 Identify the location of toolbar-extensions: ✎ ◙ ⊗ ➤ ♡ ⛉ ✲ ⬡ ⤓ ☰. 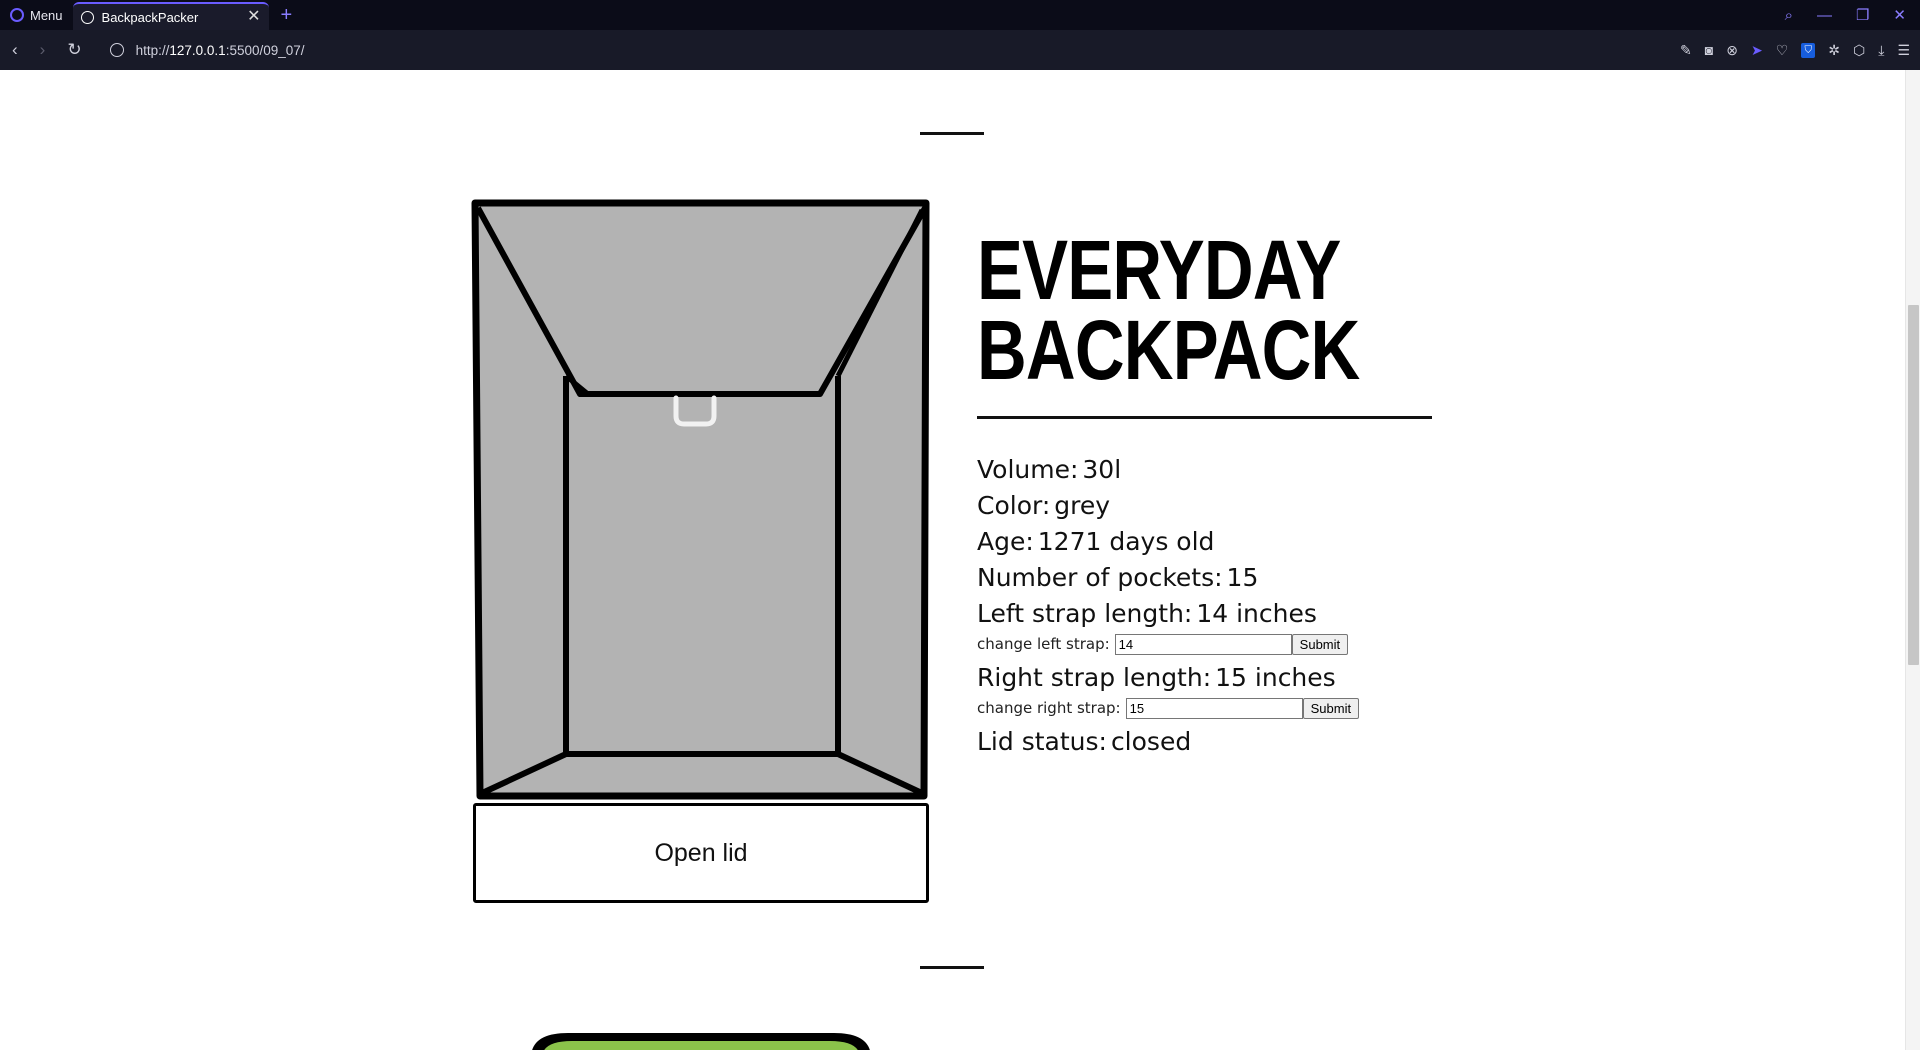
(1795, 50).